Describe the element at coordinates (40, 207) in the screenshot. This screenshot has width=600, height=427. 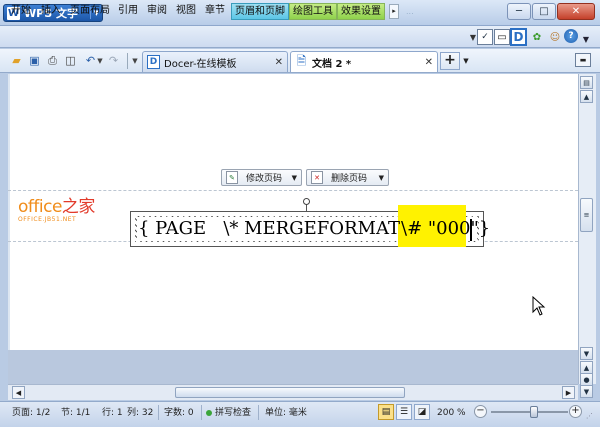
I see `watermark-office: office` at that location.